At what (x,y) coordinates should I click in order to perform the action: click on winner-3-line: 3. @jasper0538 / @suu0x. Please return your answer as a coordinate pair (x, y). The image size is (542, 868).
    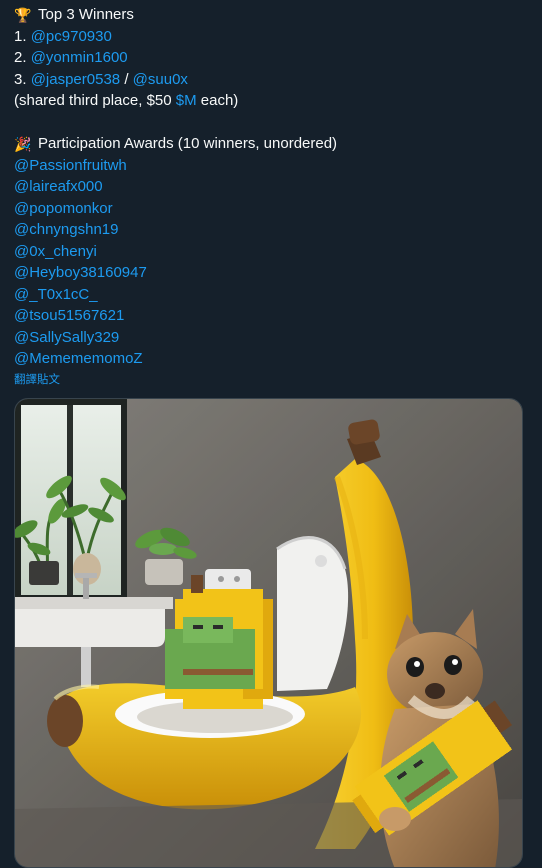
    Looking at the image, I should click on (269, 80).